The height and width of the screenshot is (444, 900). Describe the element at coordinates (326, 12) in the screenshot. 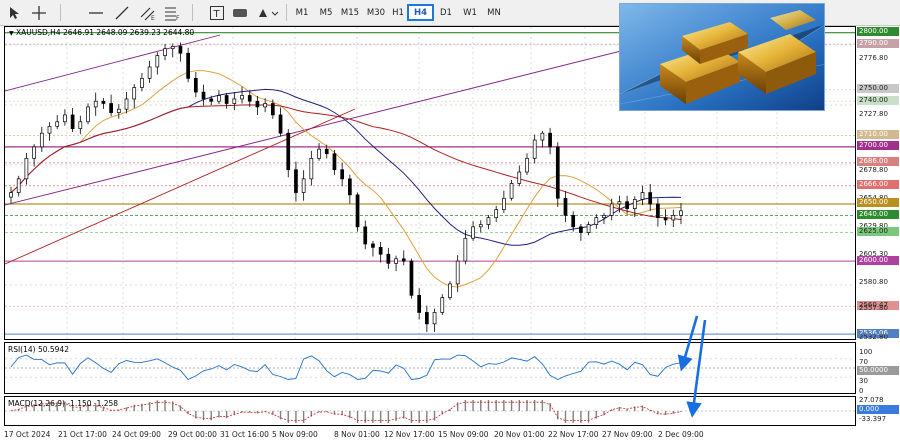

I see `timeframe-m5: M5` at that location.